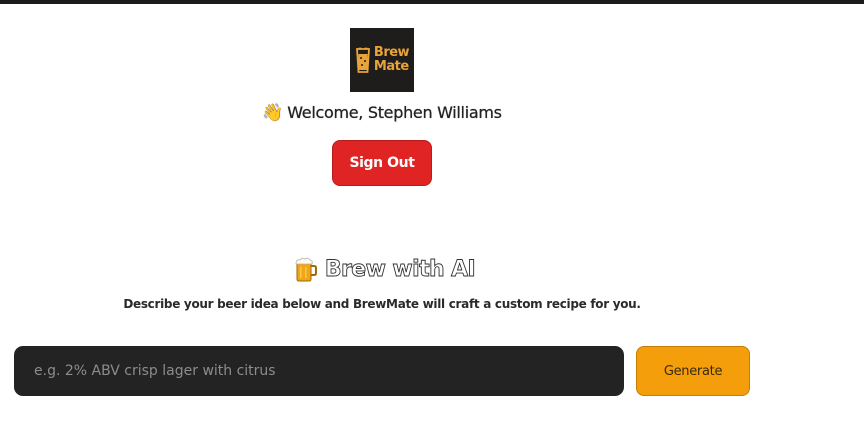 Image resolution: width=864 pixels, height=434 pixels. I want to click on generate-button: Generate, so click(693, 371).